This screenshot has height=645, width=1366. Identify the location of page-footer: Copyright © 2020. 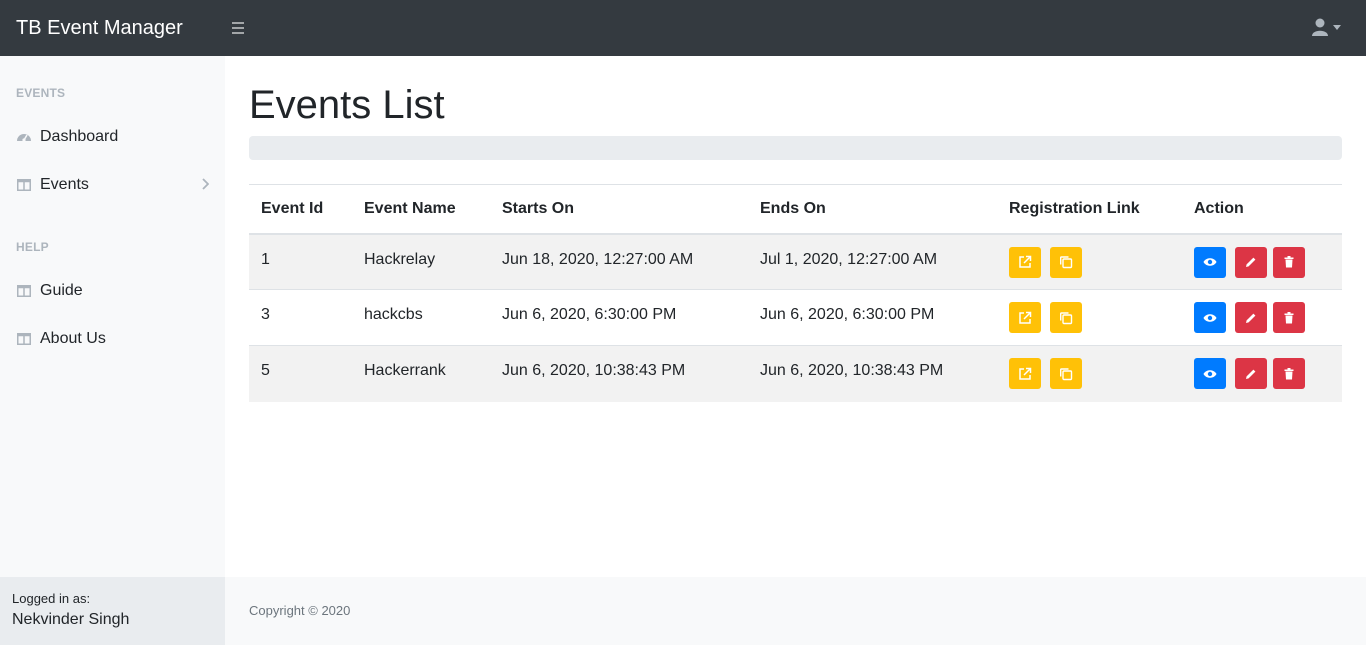
(795, 611).